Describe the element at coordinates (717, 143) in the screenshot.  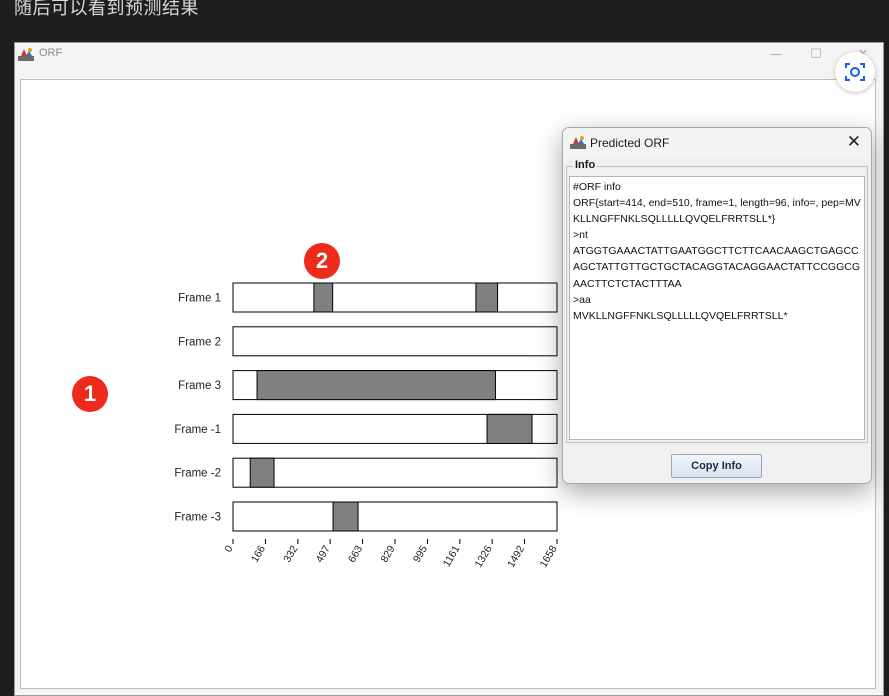
I see `dialog-titlebar: Predicted ORF ✕` at that location.